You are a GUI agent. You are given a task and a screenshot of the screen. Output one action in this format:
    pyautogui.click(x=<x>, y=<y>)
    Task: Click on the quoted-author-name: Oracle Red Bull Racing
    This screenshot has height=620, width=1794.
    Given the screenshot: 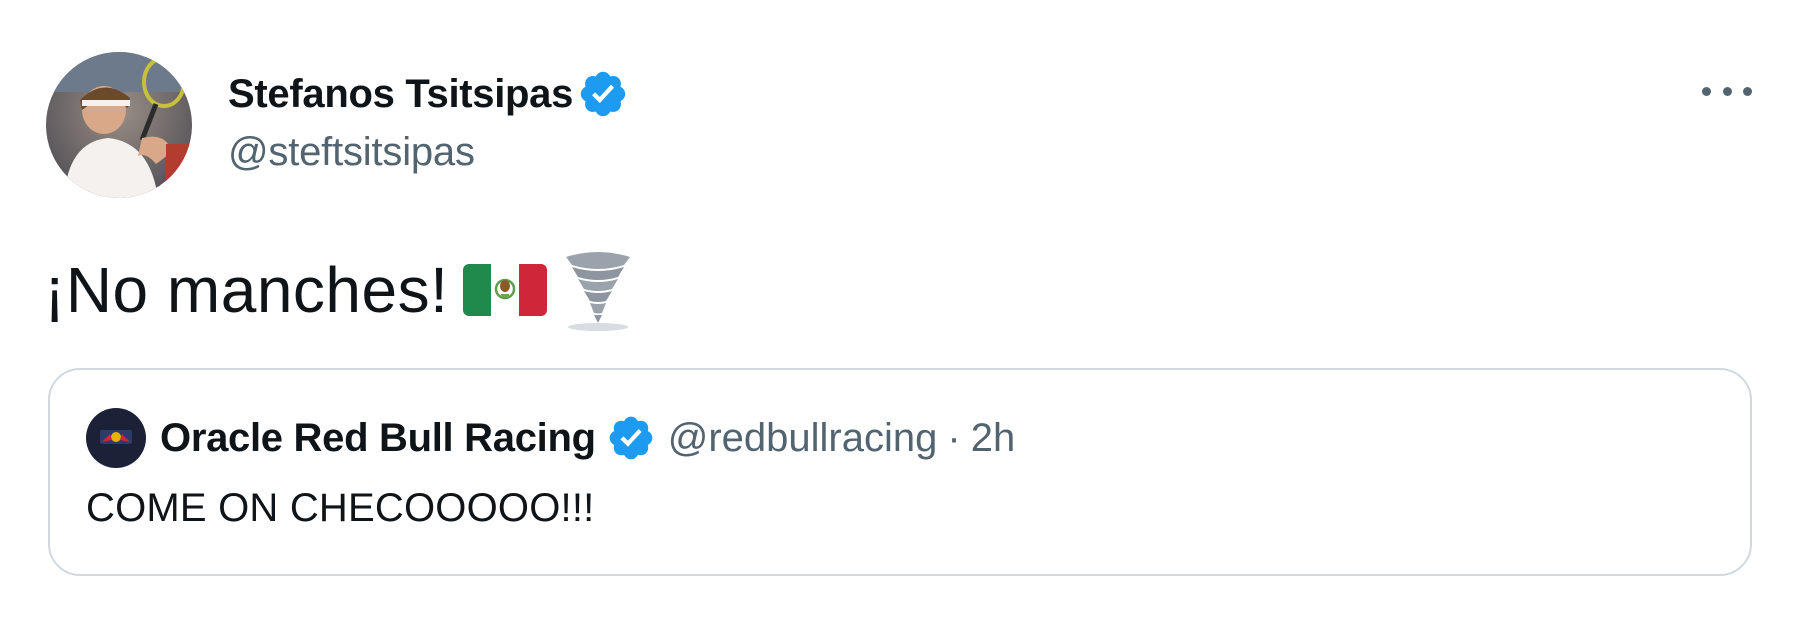 What is the action you would take?
    pyautogui.click(x=378, y=437)
    